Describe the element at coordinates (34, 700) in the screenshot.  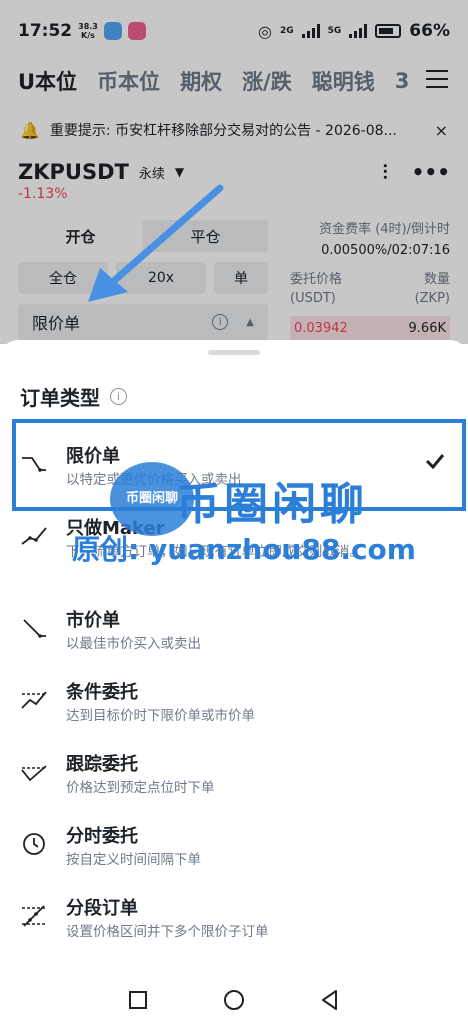
I see `conditional-order-icon` at that location.